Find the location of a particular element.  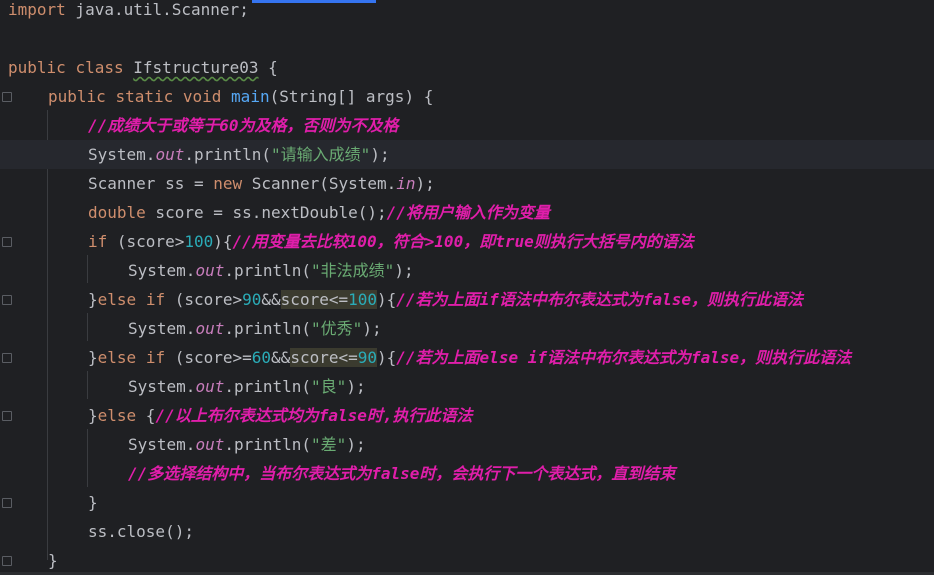

code-line: System.out.println("优秀"); is located at coordinates (467, 328).